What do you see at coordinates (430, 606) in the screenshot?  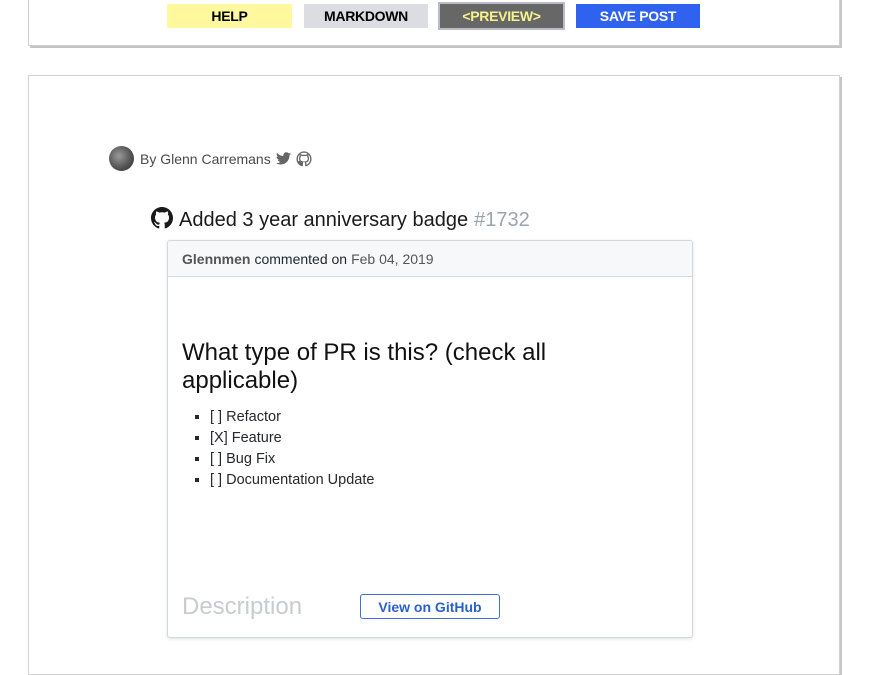 I see `view-on-github-button: View on GitHub` at bounding box center [430, 606].